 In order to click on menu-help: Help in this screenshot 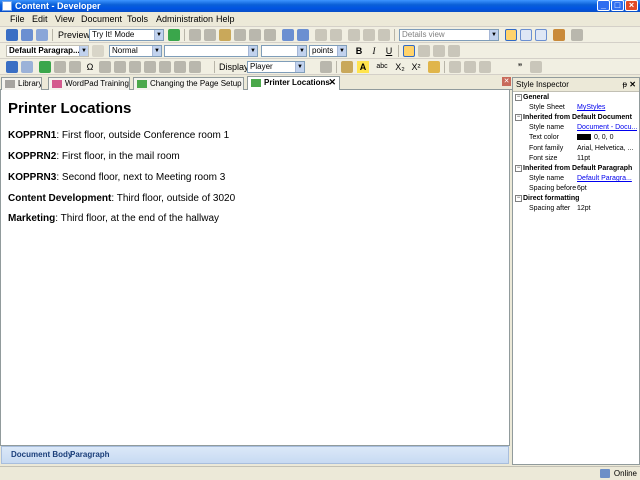, I will do `click(225, 19)`.